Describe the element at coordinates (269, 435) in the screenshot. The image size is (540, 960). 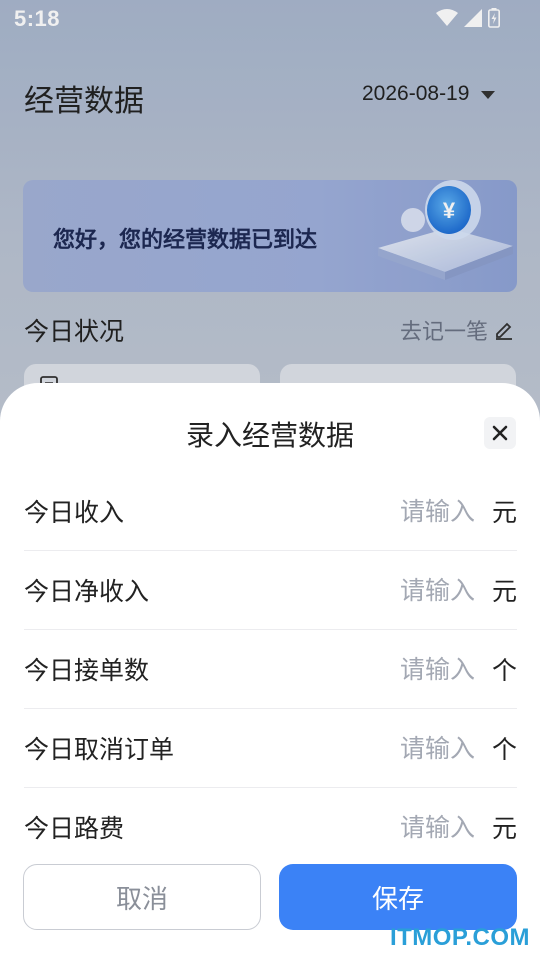
I see `sheet-title: 录入经营数据` at that location.